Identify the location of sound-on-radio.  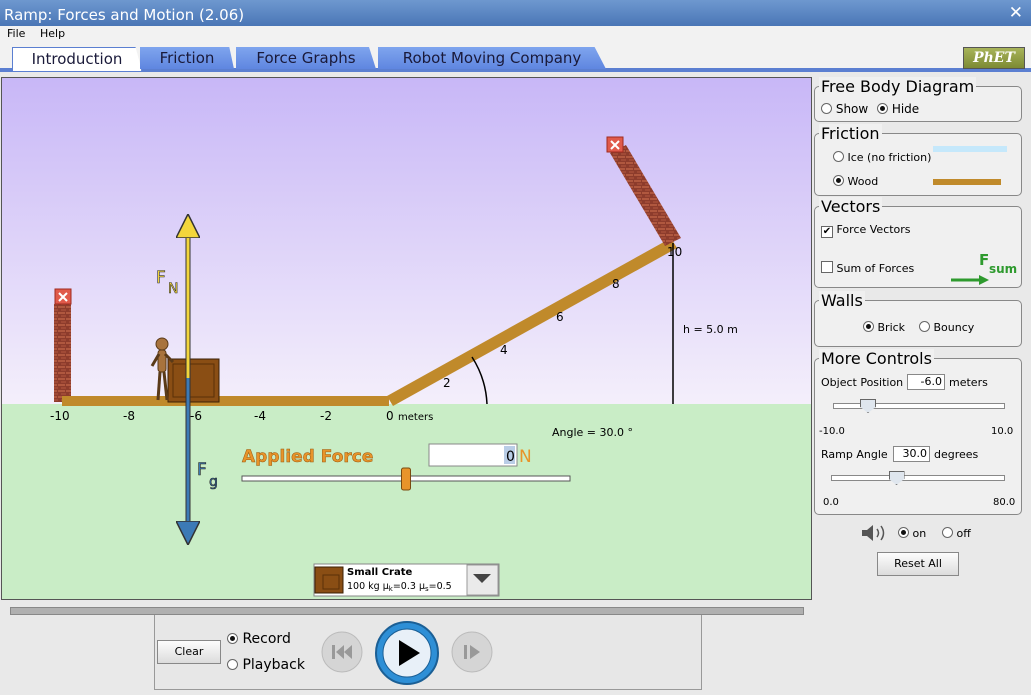
(903, 532).